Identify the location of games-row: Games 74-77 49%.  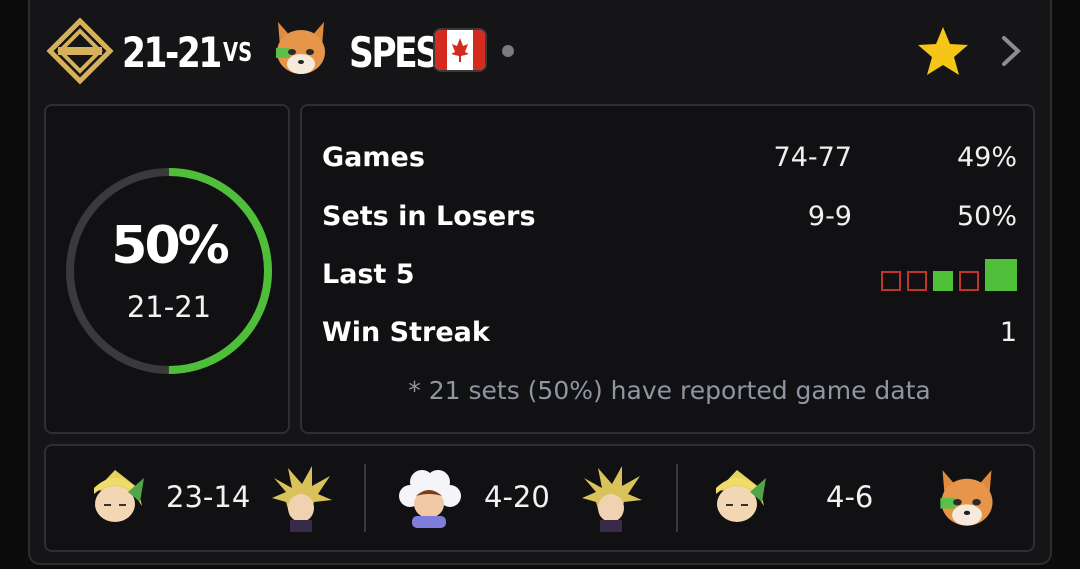
(669, 162).